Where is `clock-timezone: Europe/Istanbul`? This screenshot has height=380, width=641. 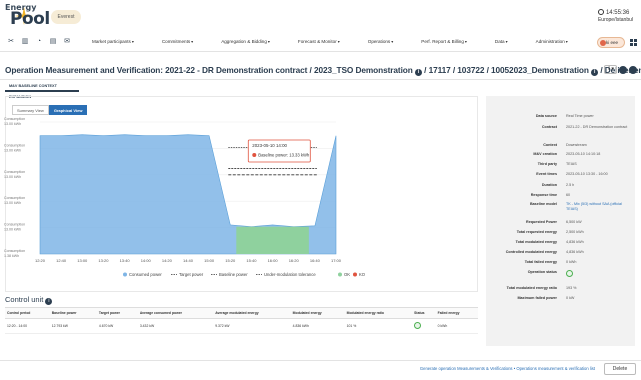 clock-timezone: Europe/Istanbul is located at coordinates (615, 20).